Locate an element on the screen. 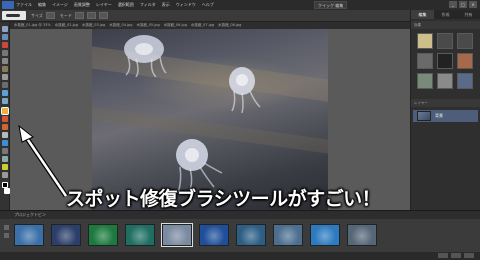  marquee-tool-icon is located at coordinates (5, 53).